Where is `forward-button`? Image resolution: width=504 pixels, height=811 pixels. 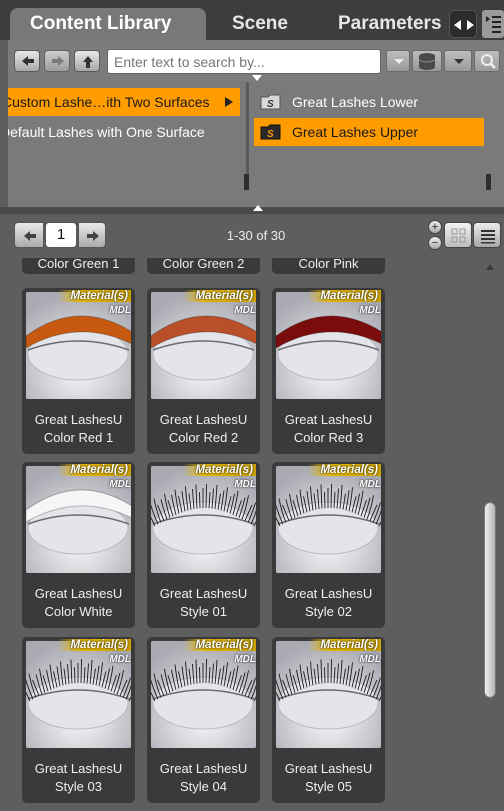 forward-button is located at coordinates (57, 61).